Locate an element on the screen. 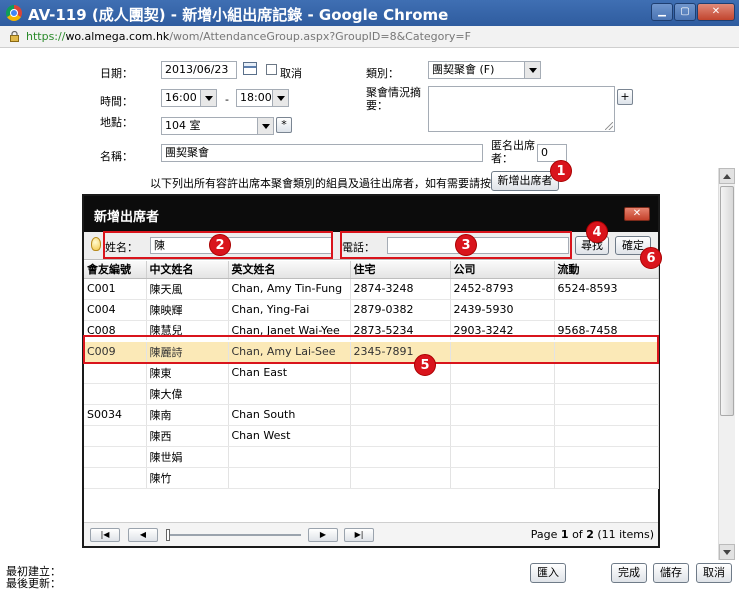 The height and width of the screenshot is (600, 739). done-button: 完成 is located at coordinates (629, 573).